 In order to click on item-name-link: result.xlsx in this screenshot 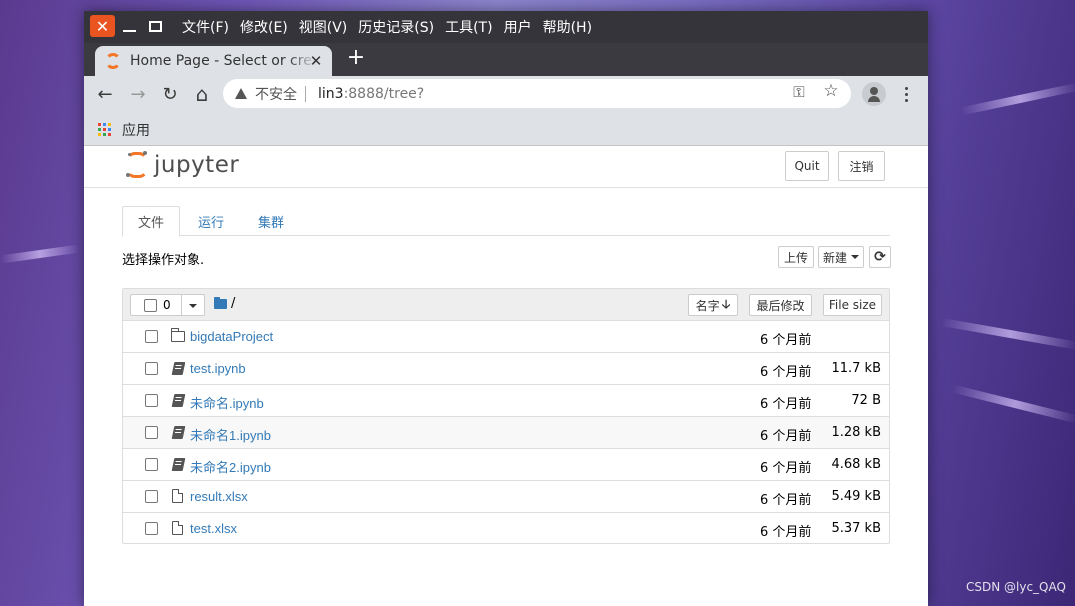, I will do `click(219, 496)`.